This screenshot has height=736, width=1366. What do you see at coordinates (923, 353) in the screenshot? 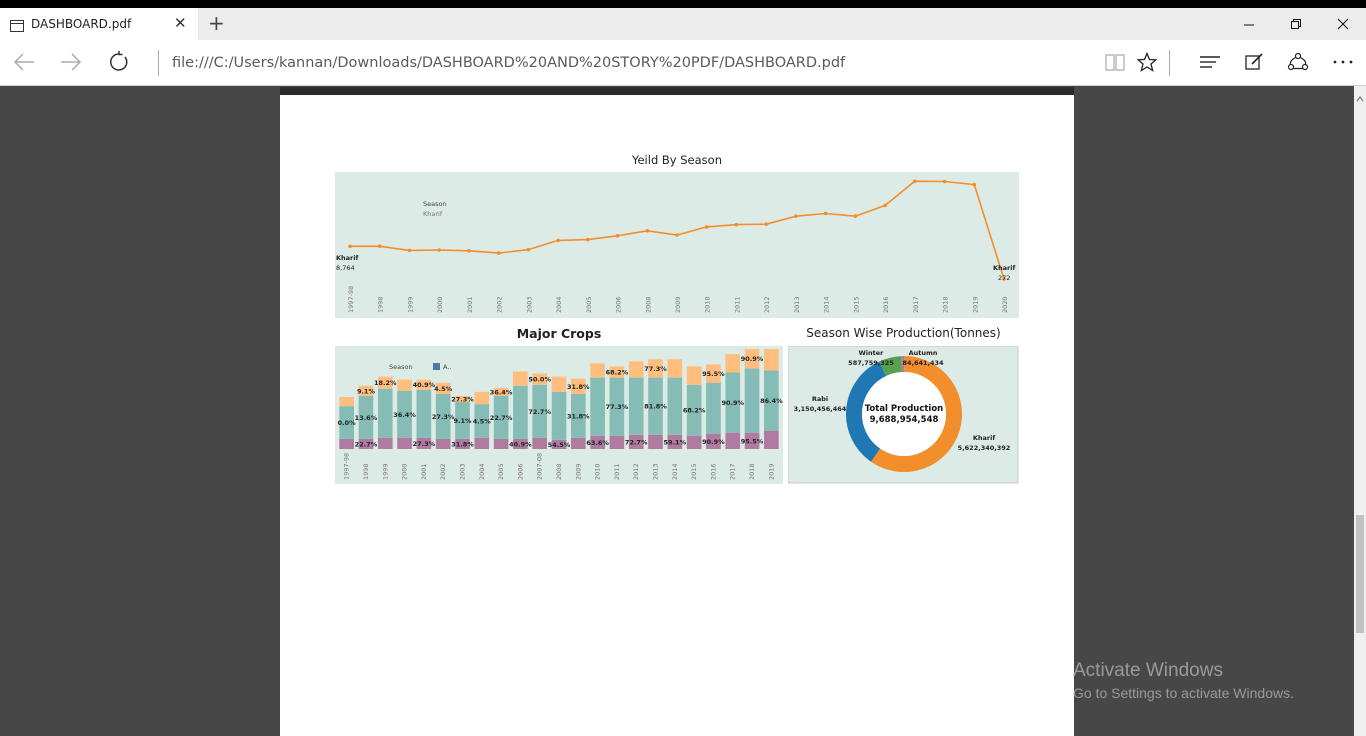
I see `slice-name-label: Autumn` at bounding box center [923, 353].